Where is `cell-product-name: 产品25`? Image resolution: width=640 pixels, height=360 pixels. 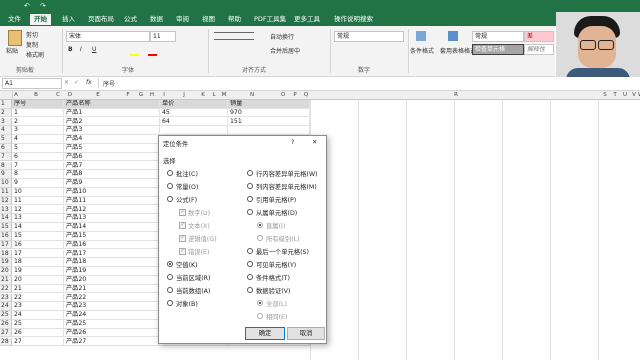
cell-product-name: 产品25 is located at coordinates (112, 324).